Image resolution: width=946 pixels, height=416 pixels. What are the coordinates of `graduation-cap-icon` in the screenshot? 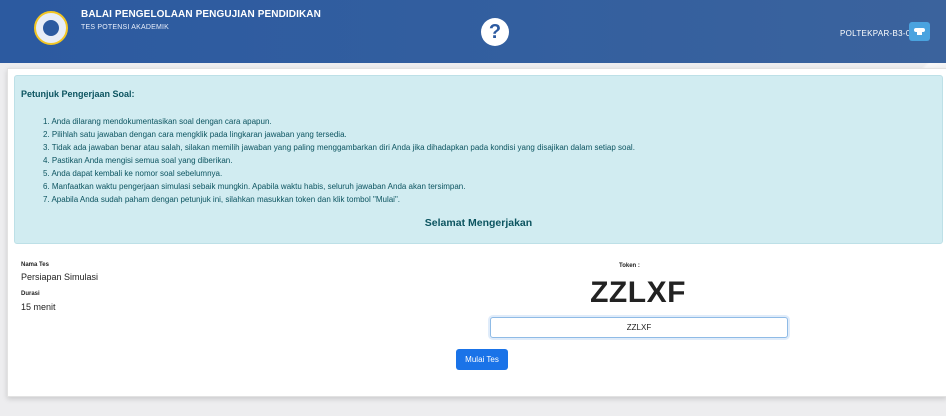 It's located at (919, 31).